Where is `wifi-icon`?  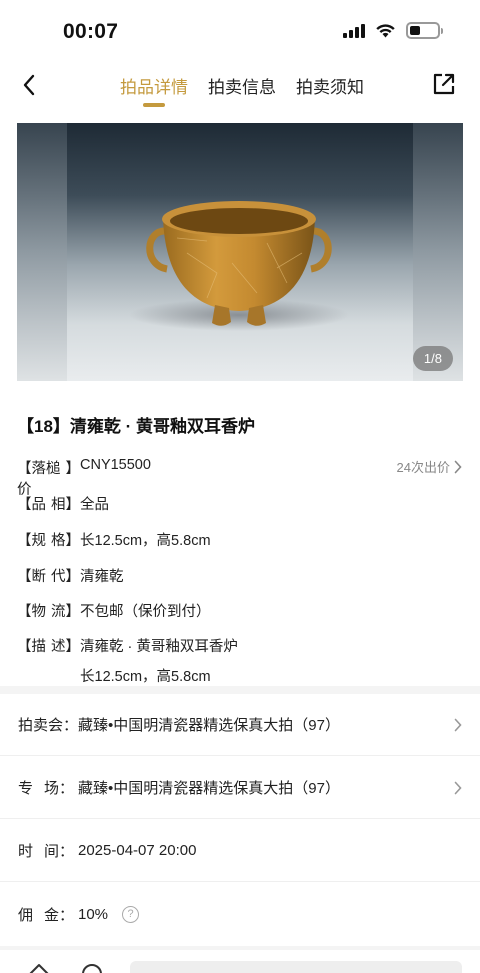 wifi-icon is located at coordinates (385, 31).